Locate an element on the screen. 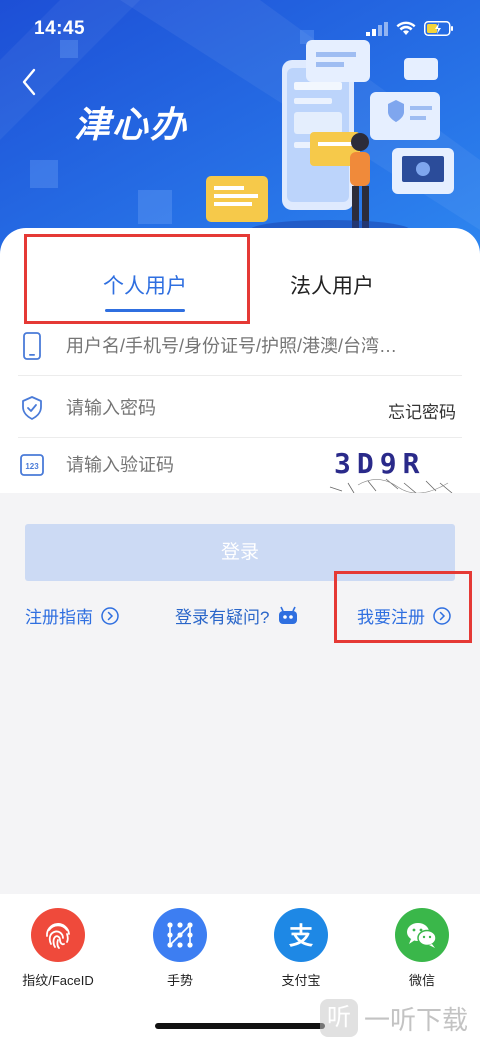  battery-icon is located at coordinates (438, 28).